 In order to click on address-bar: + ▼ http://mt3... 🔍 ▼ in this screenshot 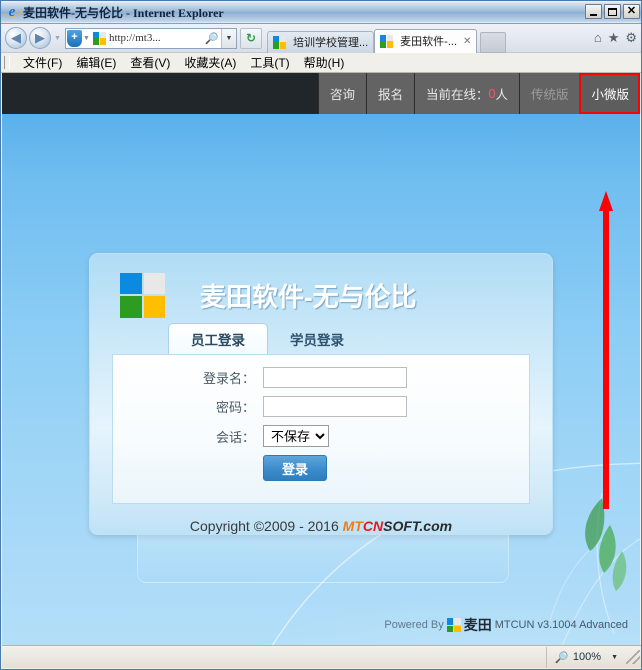, I will do `click(151, 38)`.